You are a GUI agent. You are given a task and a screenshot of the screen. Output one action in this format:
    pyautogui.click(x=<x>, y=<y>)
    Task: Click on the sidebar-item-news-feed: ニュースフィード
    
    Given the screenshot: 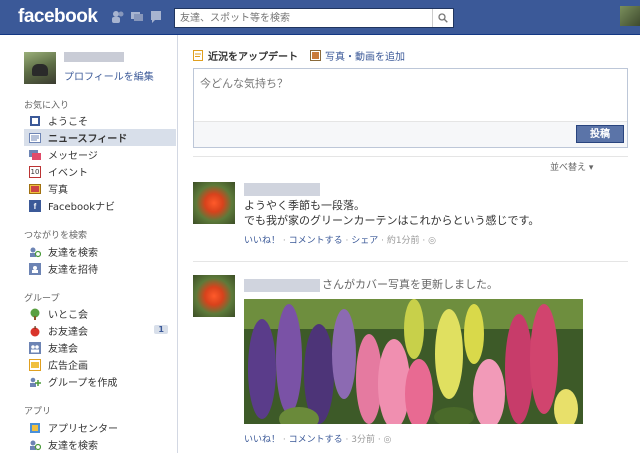 What is the action you would take?
    pyautogui.click(x=100, y=137)
    